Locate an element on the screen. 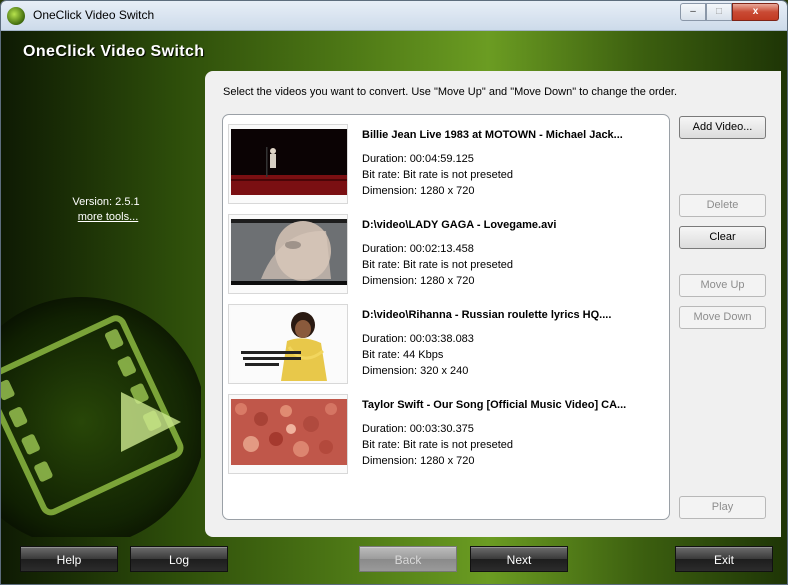 This screenshot has width=788, height=585. video-bitrate: Bit rate: 44 Kbps is located at coordinates (403, 355).